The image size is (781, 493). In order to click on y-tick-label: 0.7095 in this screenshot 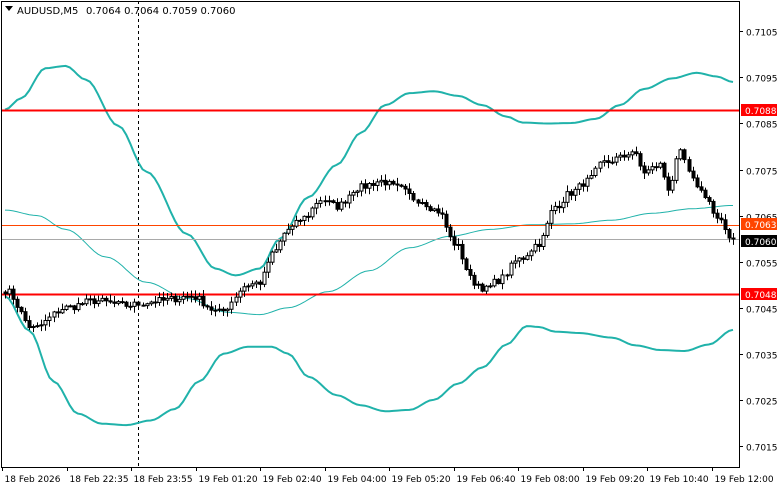, I will do `click(762, 80)`.